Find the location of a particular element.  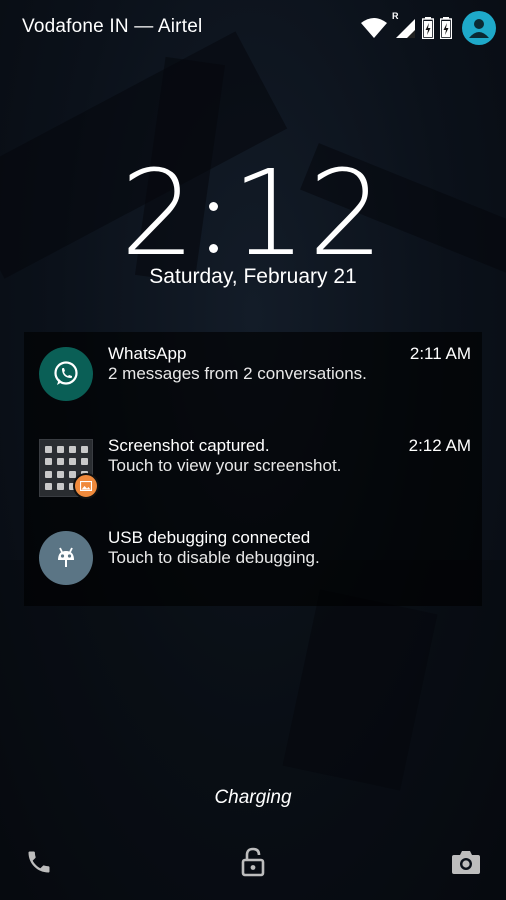

clock-minute: 12 is located at coordinates (308, 213).